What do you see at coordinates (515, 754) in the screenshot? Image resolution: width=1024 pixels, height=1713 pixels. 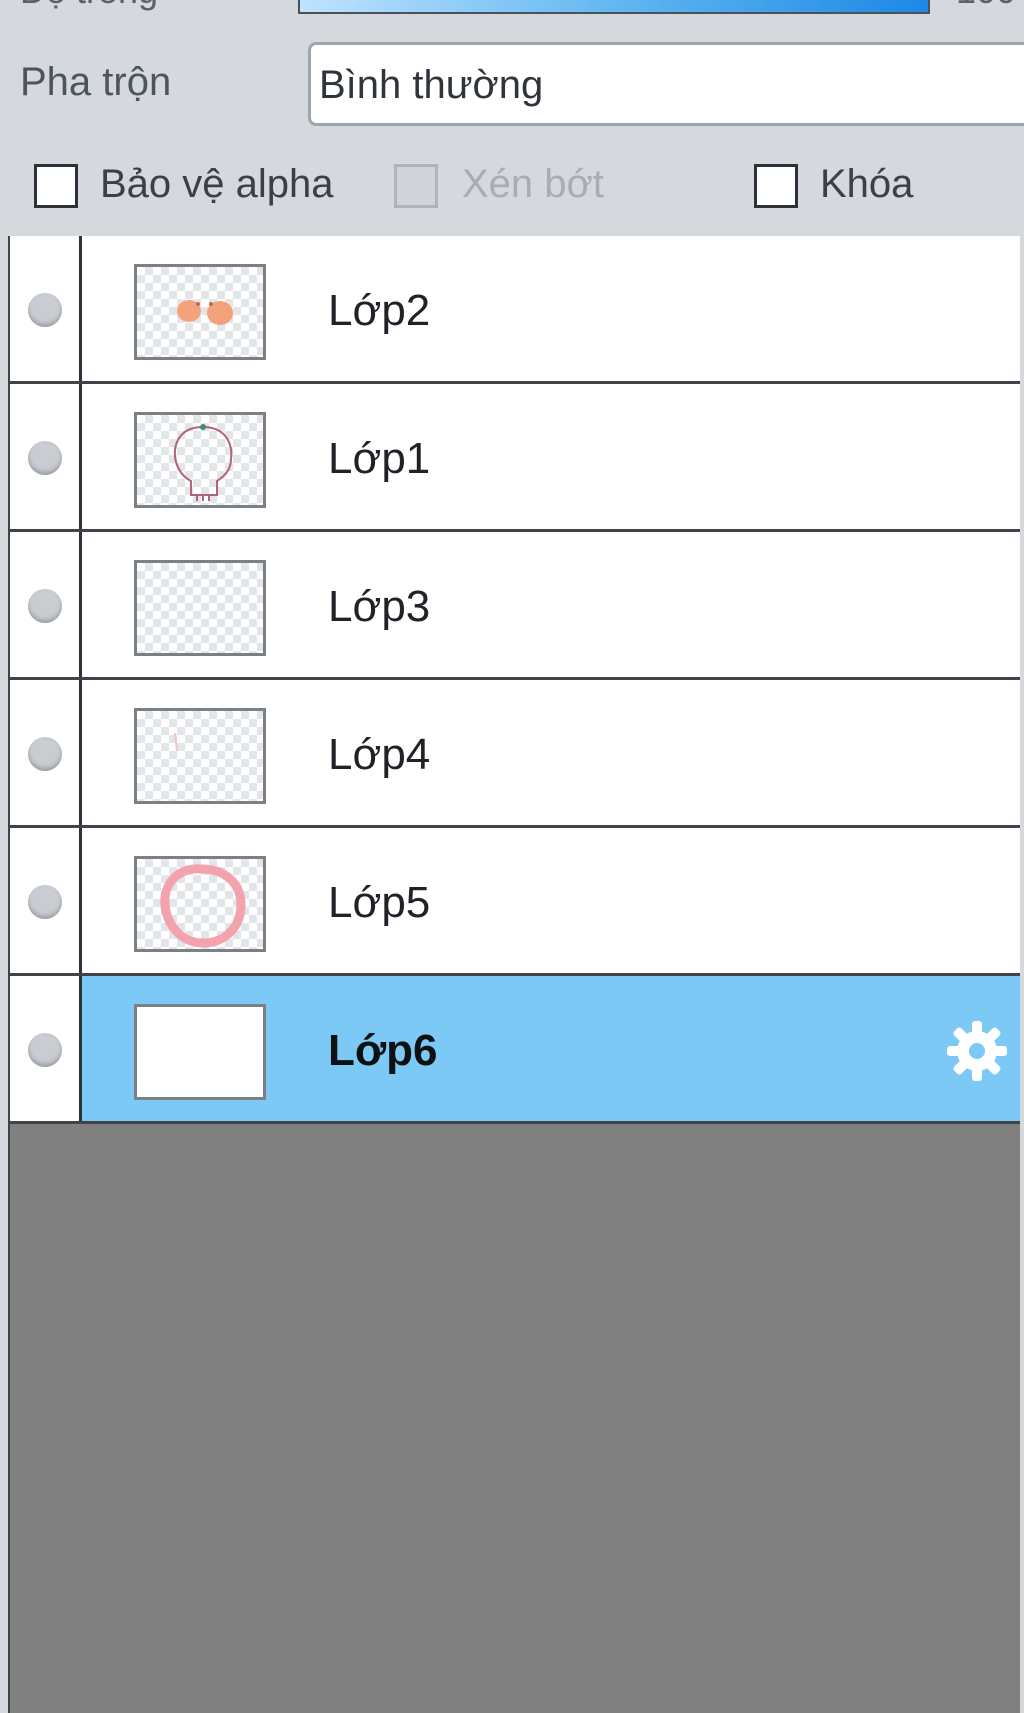 I see `layer-row: Lớp4` at bounding box center [515, 754].